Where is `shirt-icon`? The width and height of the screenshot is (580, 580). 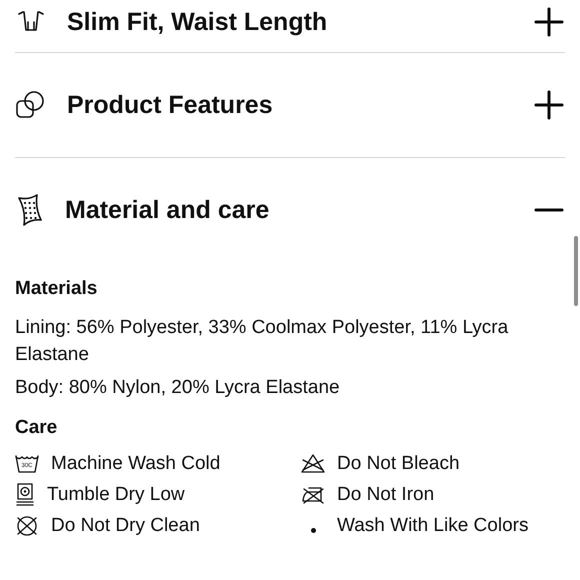
shirt-icon is located at coordinates (31, 22).